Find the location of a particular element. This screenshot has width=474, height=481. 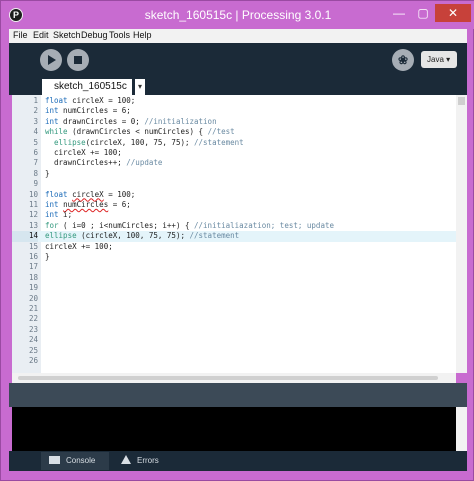

stop-button is located at coordinates (78, 60).